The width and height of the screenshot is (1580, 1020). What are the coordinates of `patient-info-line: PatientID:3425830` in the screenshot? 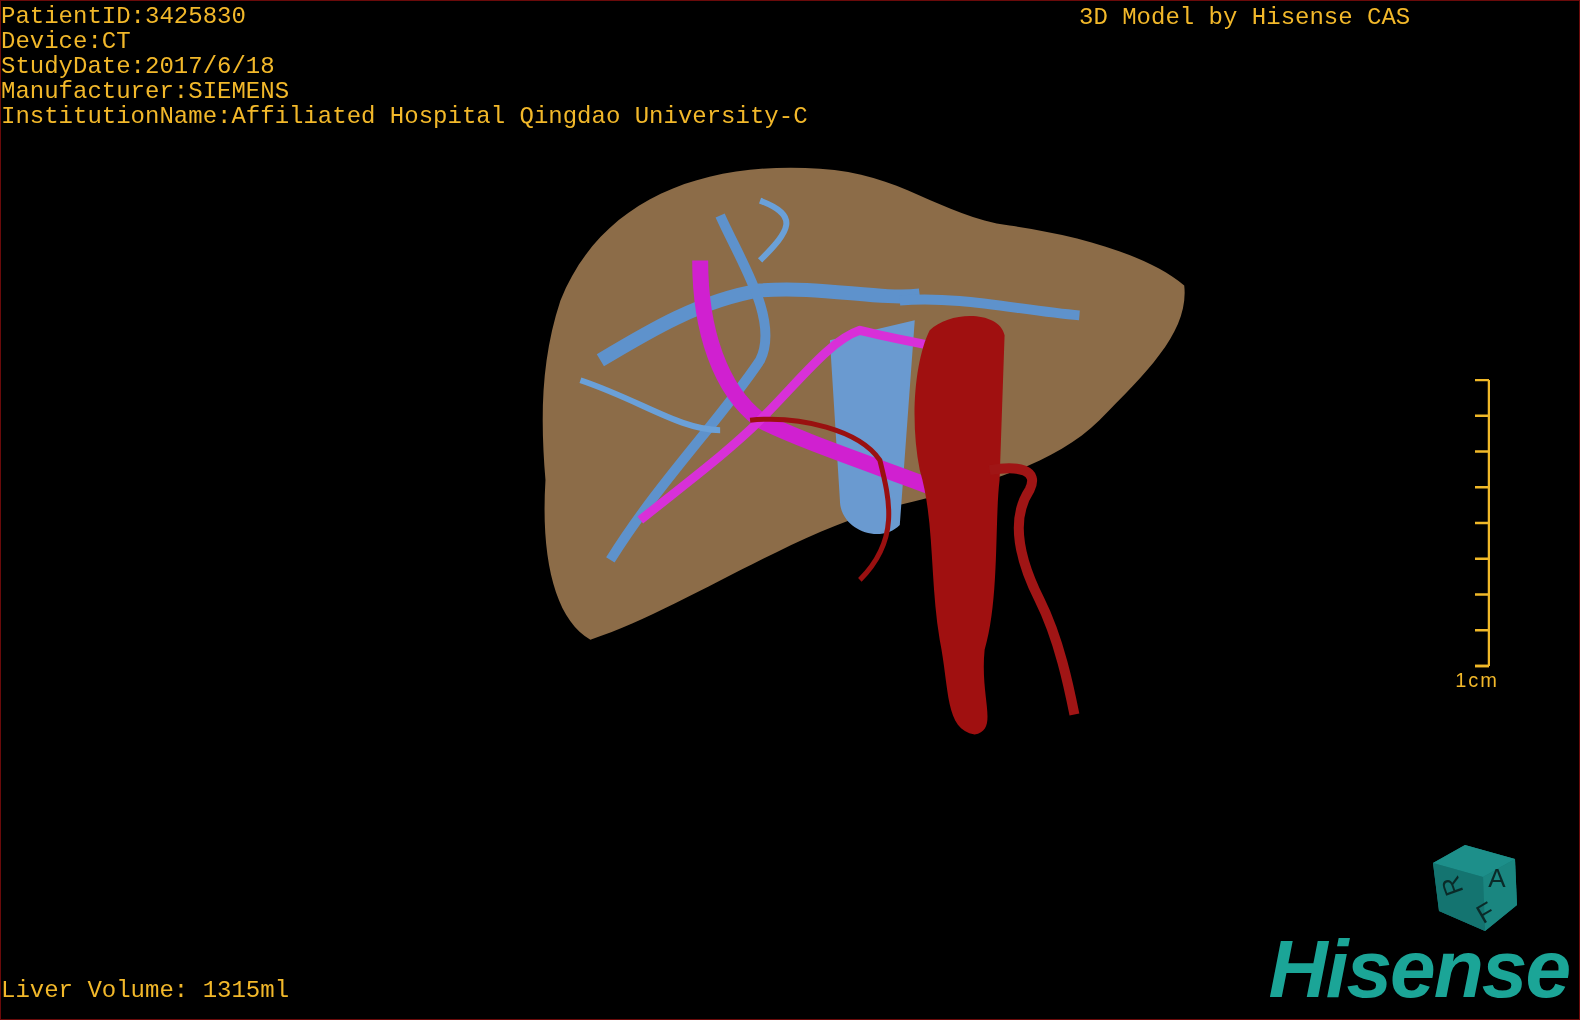 It's located at (124, 16).